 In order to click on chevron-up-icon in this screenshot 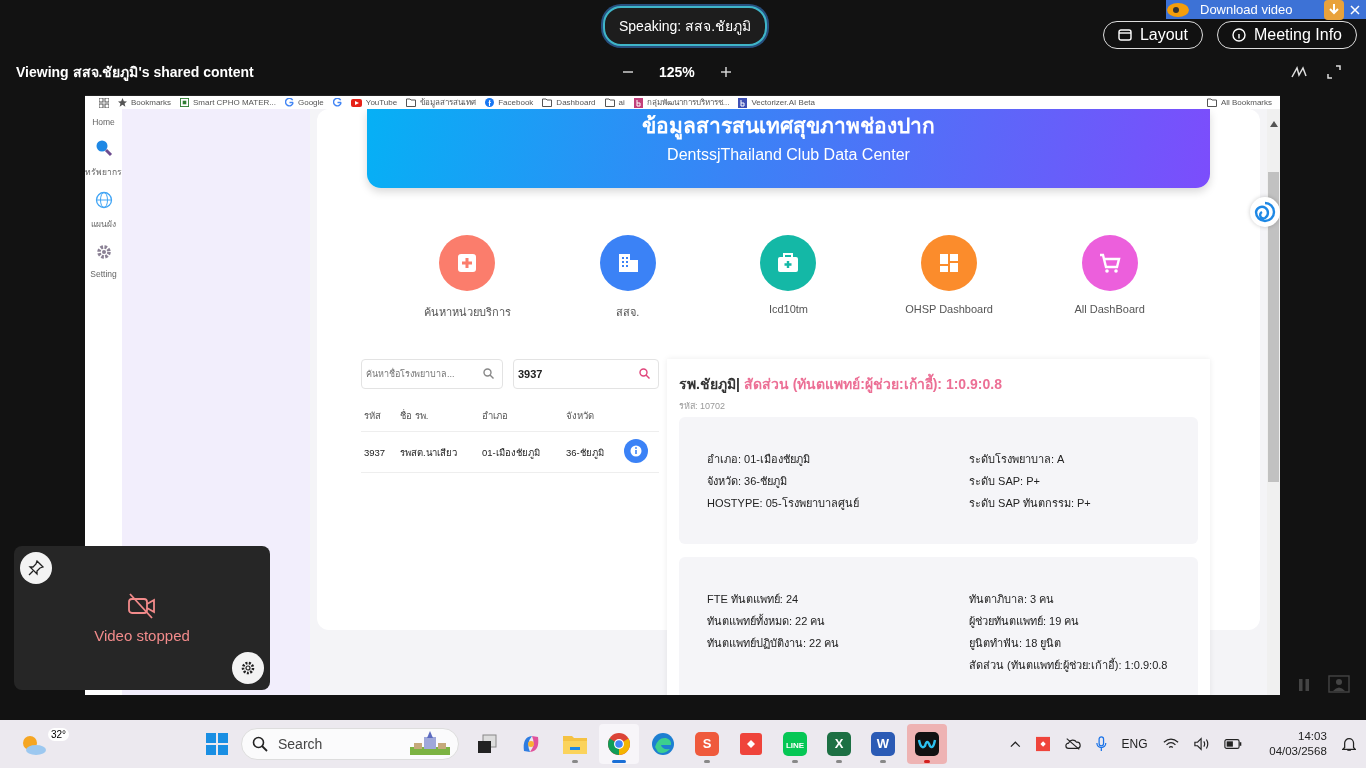, I will do `click(1015, 744)`.